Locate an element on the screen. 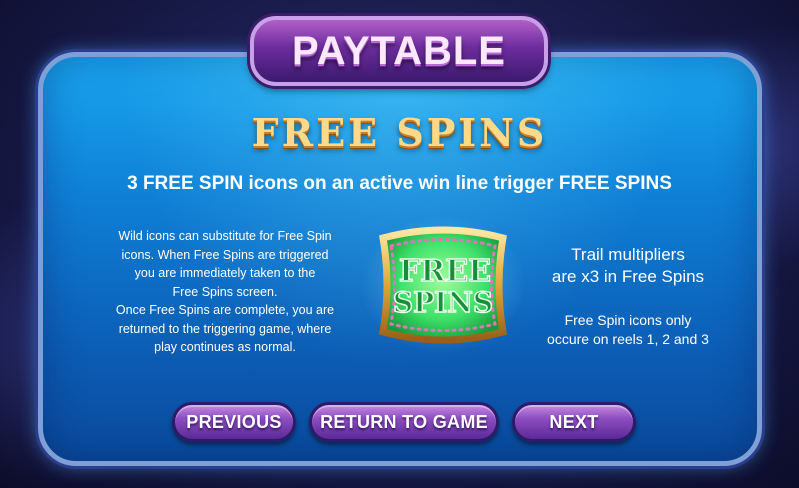  reels-line: occure on reels 1, 2 and 3 is located at coordinates (628, 339).